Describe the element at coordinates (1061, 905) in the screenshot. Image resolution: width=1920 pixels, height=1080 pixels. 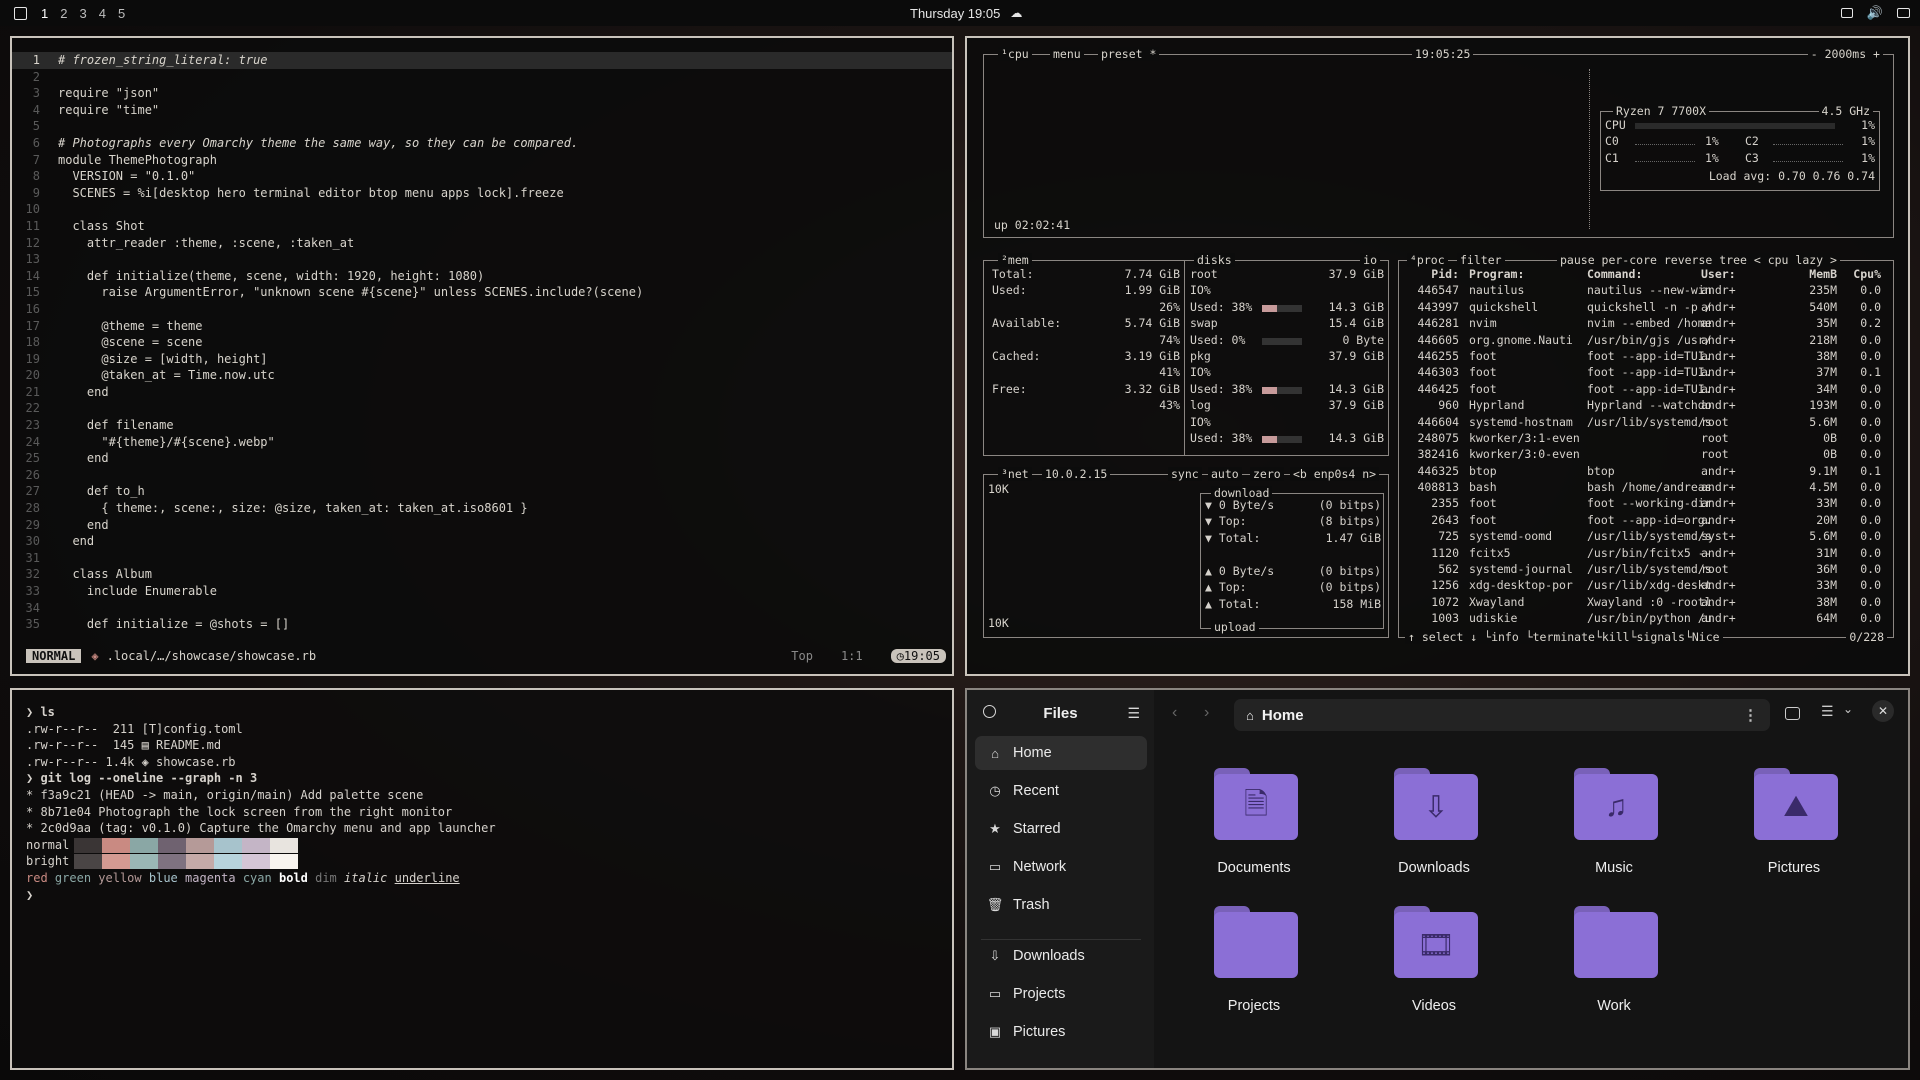
I see `sidebar-item-trash: 🗑 Trash` at that location.